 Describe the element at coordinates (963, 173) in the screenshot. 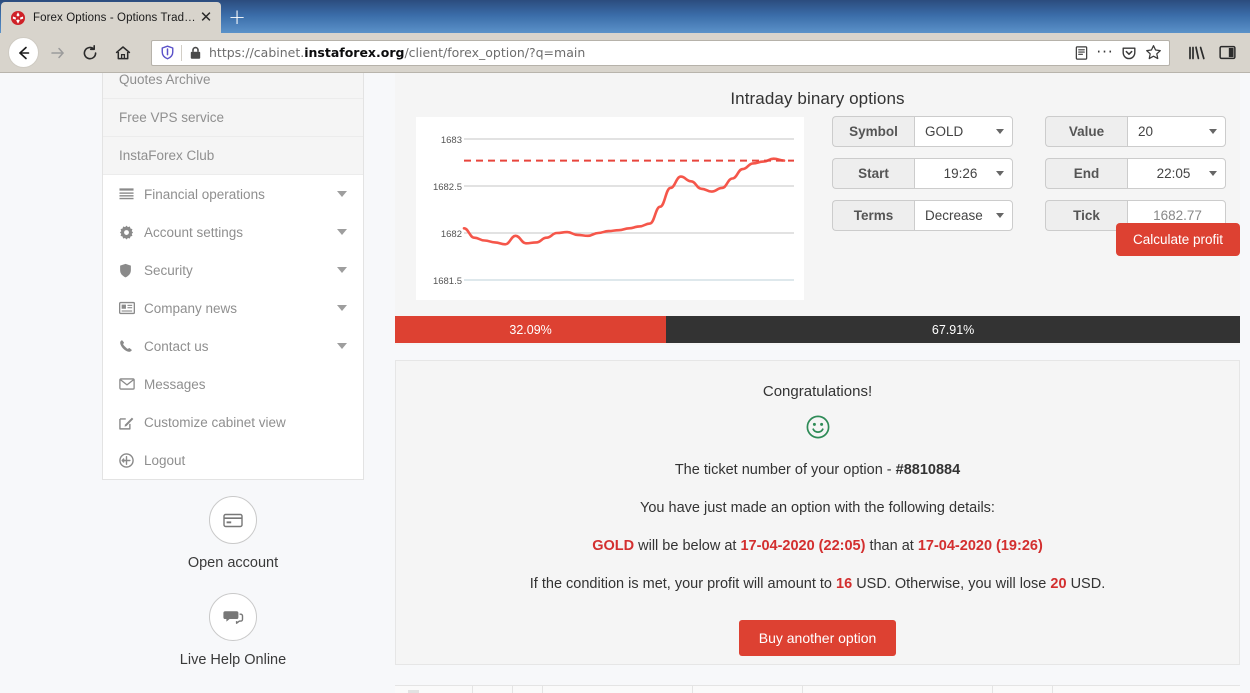

I see `start-select: 19:26` at that location.